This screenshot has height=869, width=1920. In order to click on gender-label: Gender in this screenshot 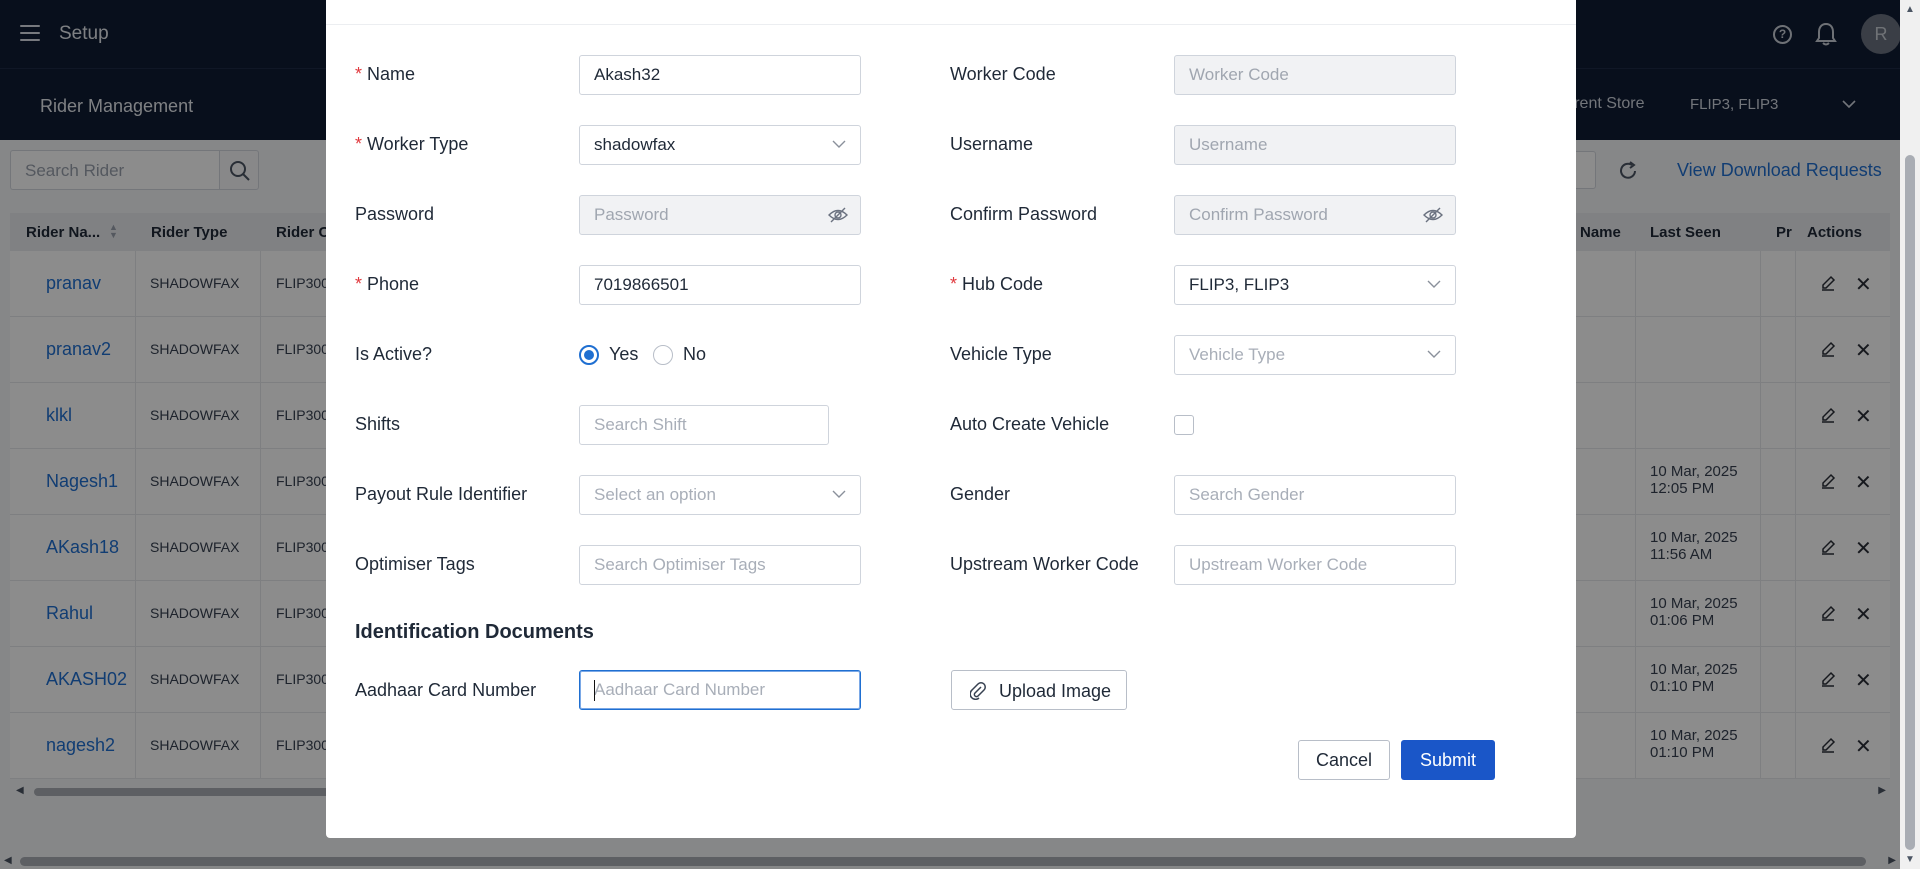, I will do `click(980, 494)`.